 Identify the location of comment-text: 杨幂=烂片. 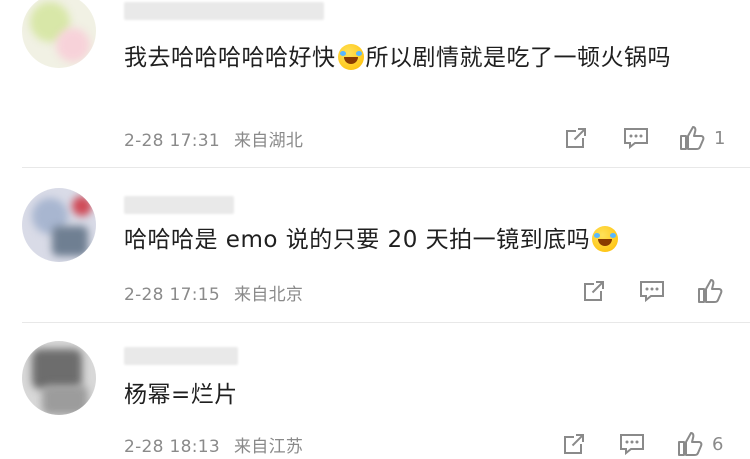
(424, 395).